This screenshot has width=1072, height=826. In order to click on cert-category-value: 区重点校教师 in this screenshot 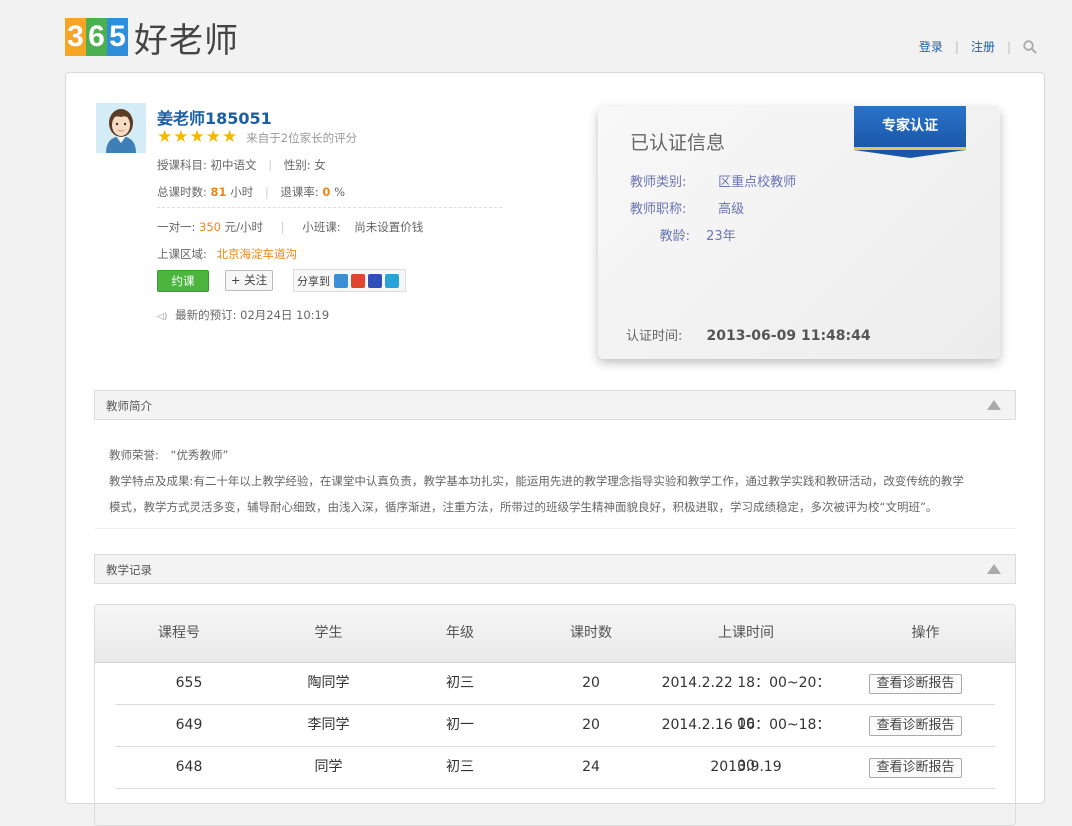, I will do `click(757, 182)`.